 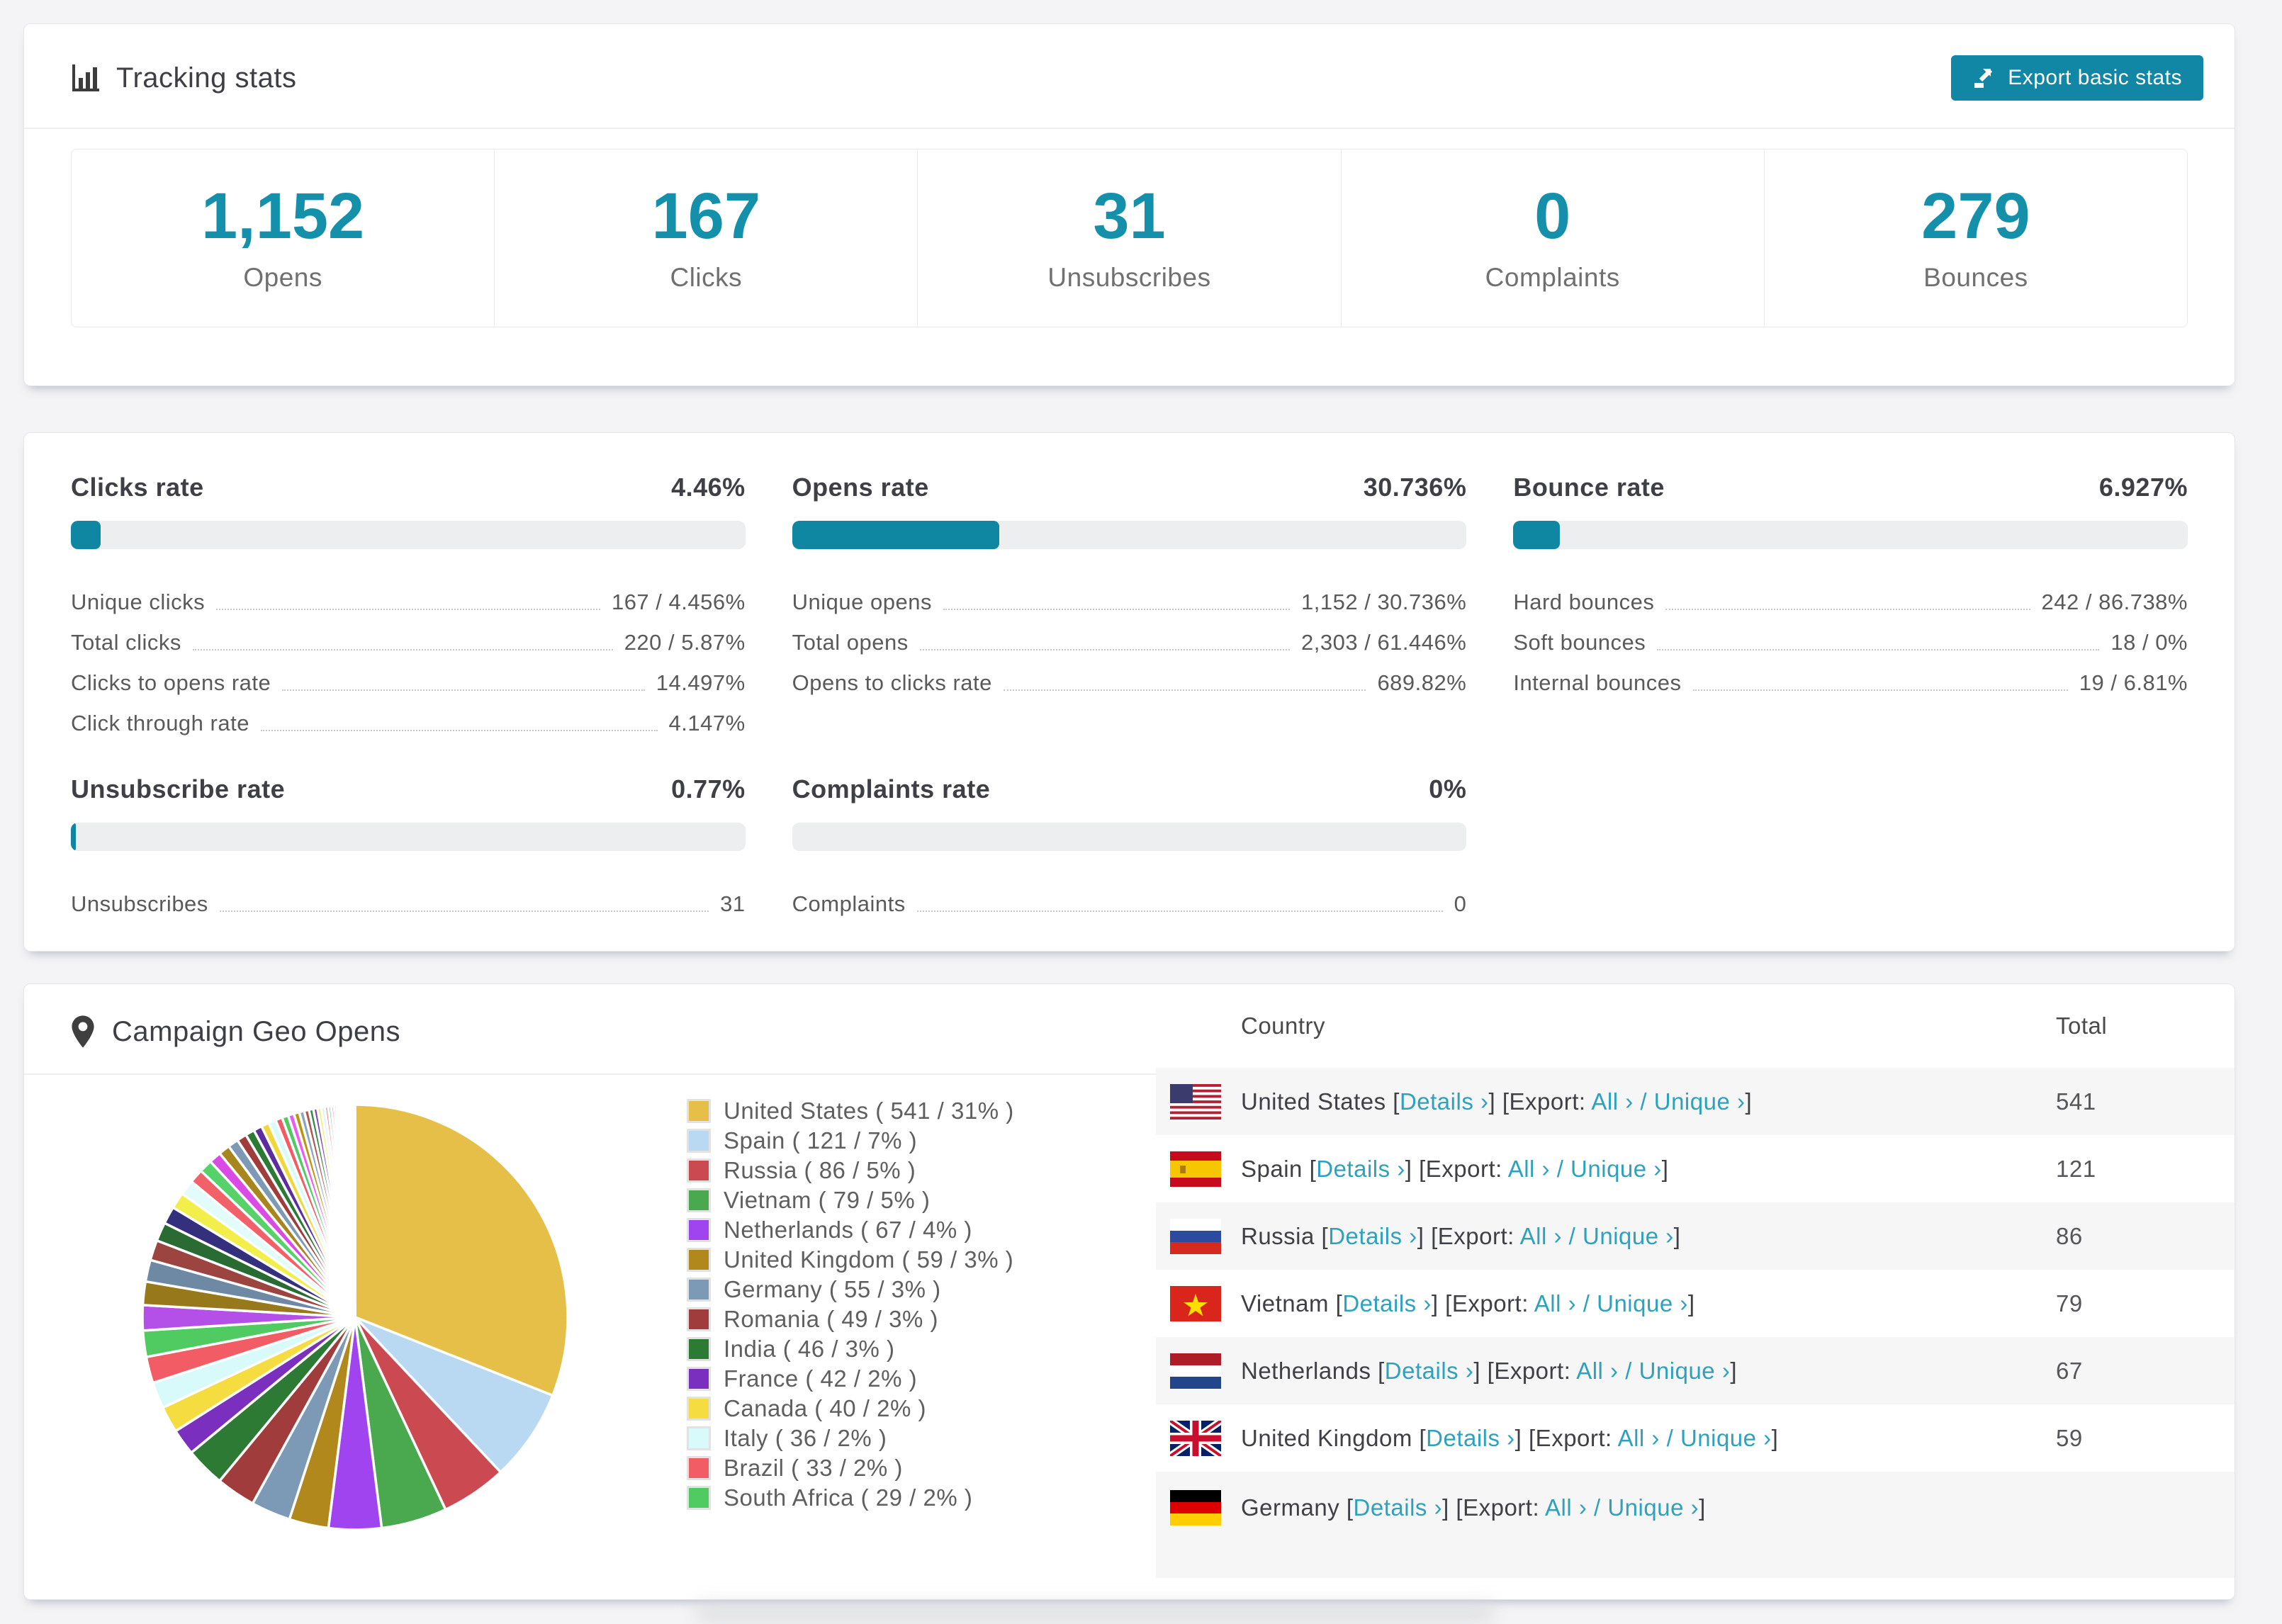 I want to click on nl-flag-icon, so click(x=1196, y=1371).